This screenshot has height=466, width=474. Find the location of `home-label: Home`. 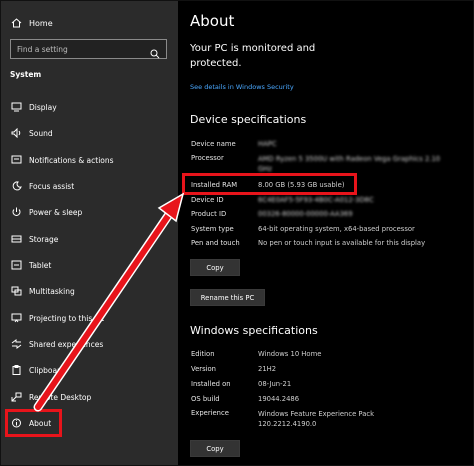

home-label: Home is located at coordinates (41, 23).